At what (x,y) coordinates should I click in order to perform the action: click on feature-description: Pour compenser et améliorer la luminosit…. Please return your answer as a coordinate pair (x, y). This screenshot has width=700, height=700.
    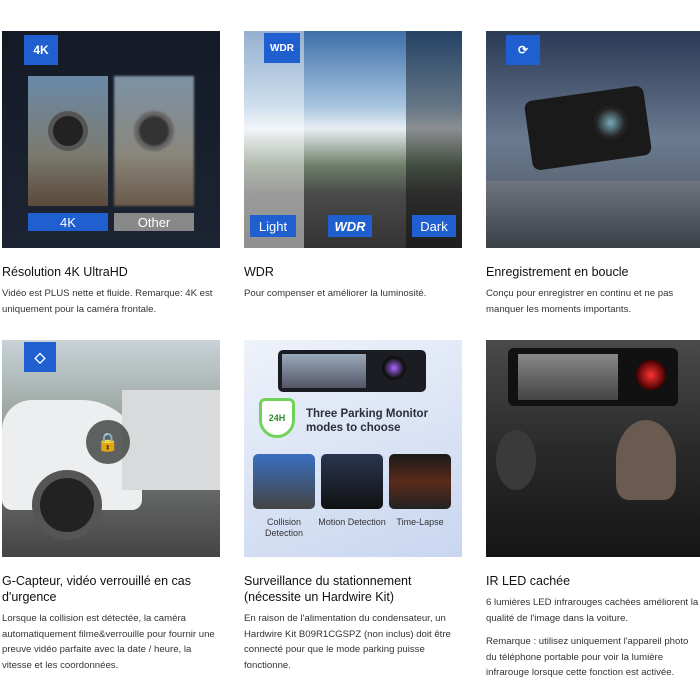
    Looking at the image, I should click on (335, 293).